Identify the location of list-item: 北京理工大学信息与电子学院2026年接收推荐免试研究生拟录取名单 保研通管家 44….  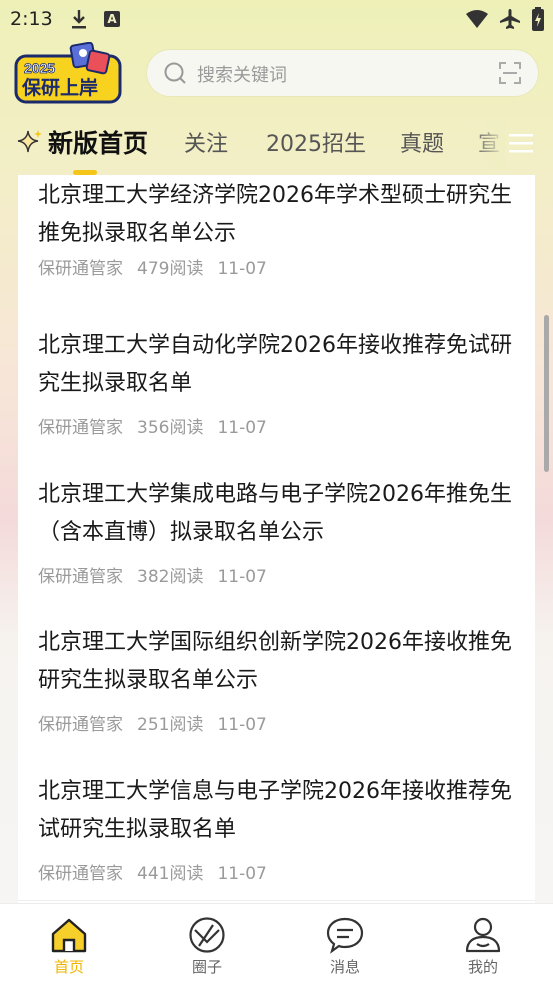
(276, 826).